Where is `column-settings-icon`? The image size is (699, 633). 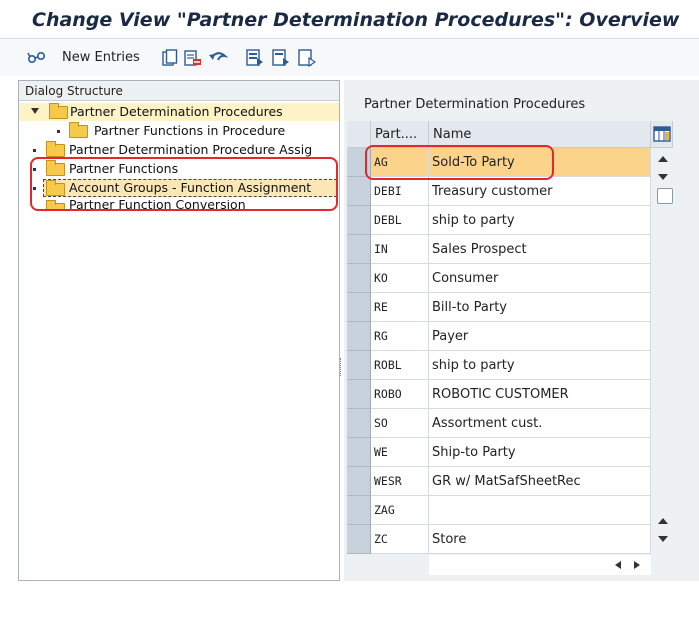
column-settings-icon is located at coordinates (662, 134).